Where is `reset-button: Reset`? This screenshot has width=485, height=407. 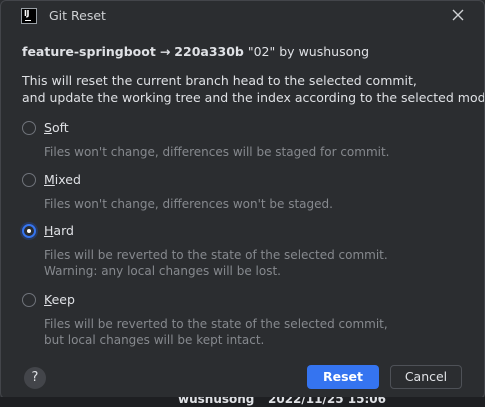 reset-button: Reset is located at coordinates (343, 377).